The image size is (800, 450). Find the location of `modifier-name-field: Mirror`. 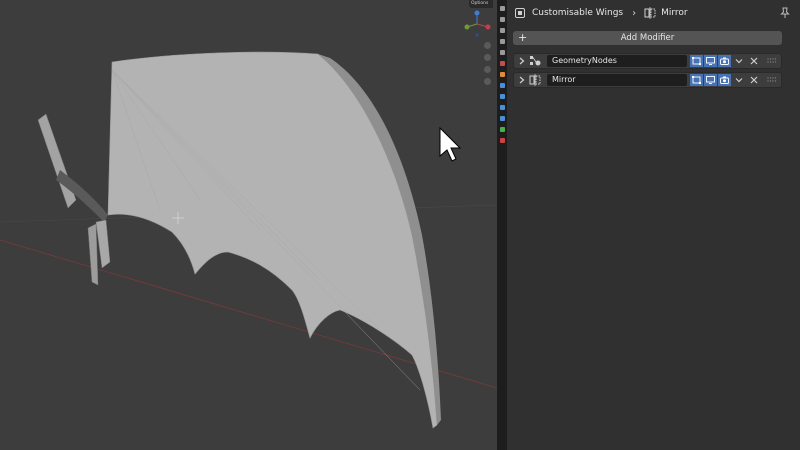

modifier-name-field: Mirror is located at coordinates (617, 80).